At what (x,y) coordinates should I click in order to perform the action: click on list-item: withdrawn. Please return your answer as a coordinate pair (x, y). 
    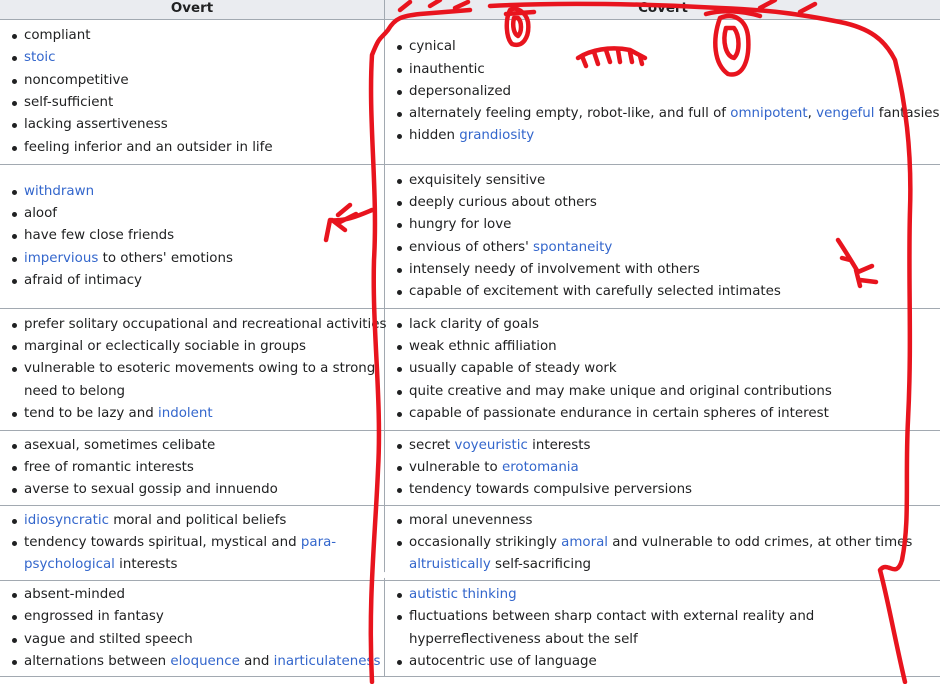
    Looking at the image, I should click on (197, 192).